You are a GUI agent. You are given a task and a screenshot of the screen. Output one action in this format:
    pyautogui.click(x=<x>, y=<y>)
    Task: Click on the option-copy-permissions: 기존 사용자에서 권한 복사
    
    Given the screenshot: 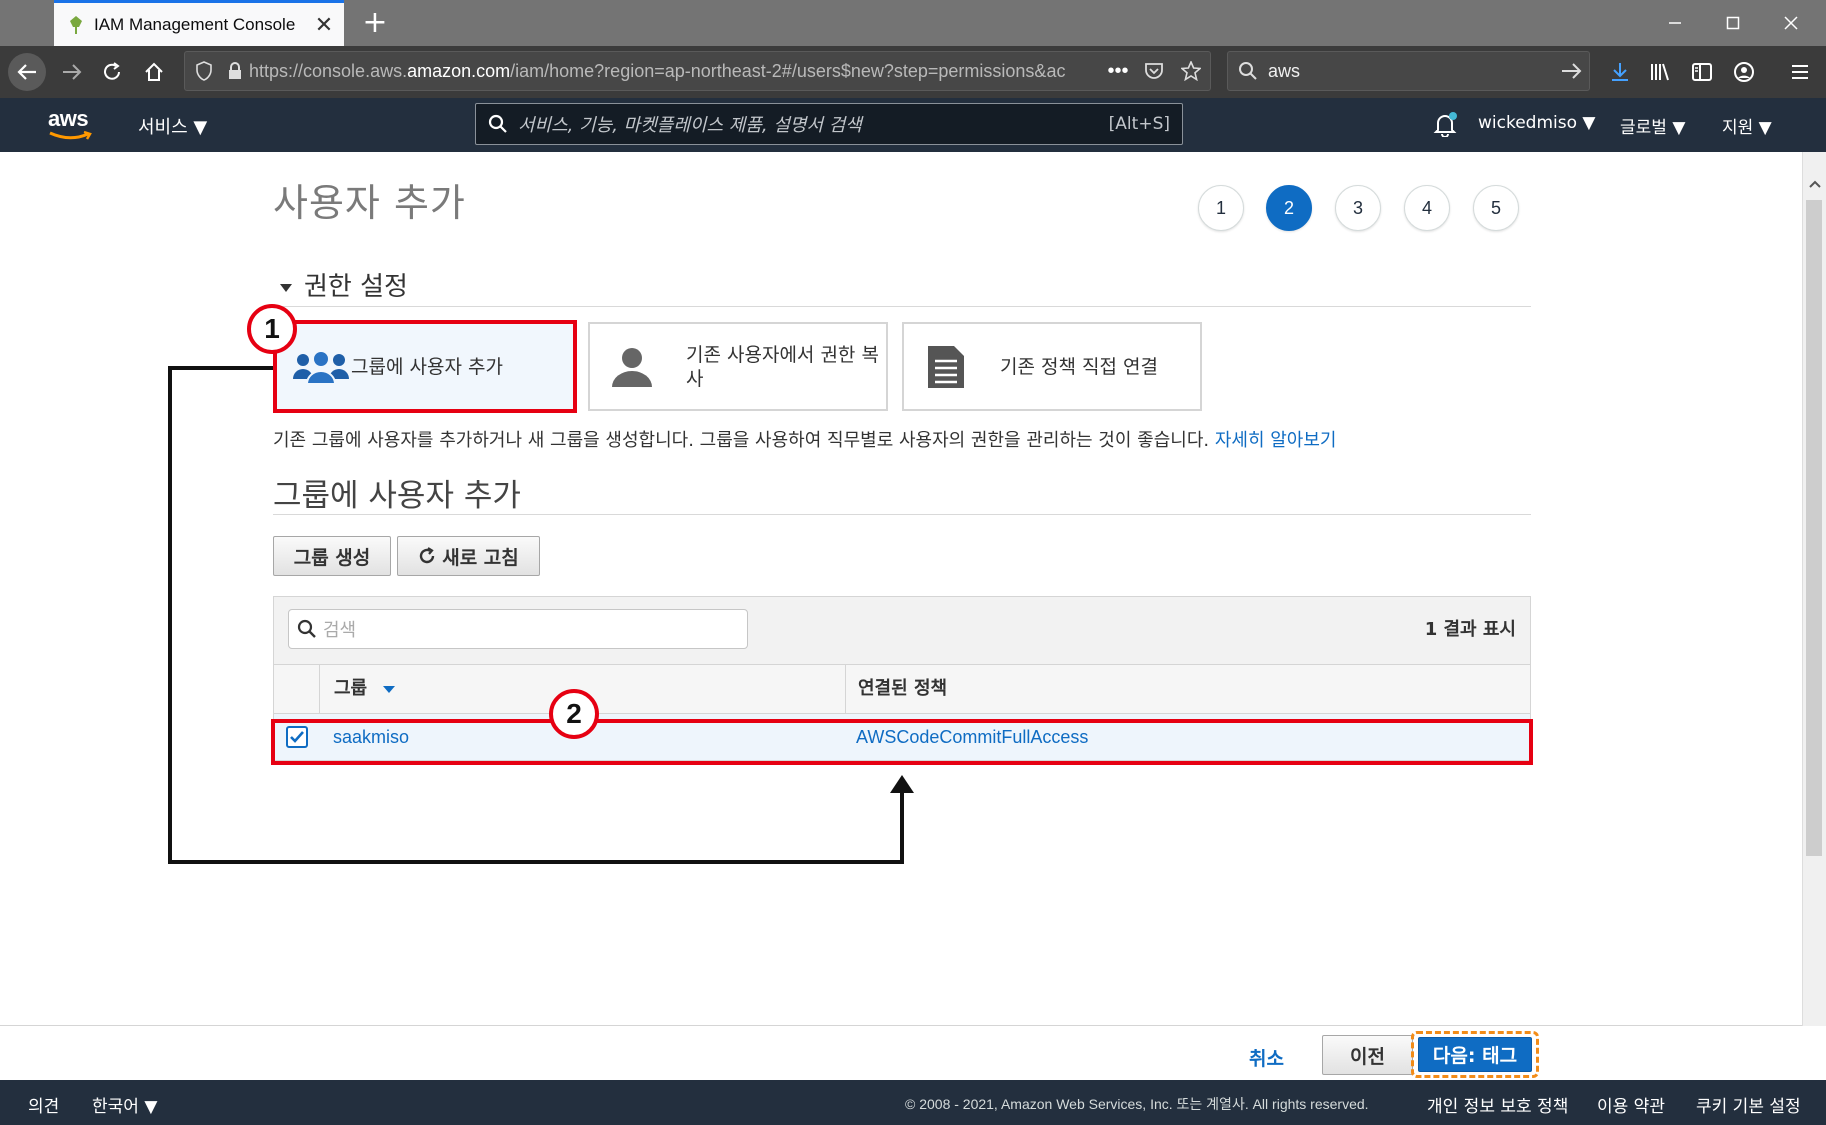 What is the action you would take?
    pyautogui.click(x=738, y=366)
    